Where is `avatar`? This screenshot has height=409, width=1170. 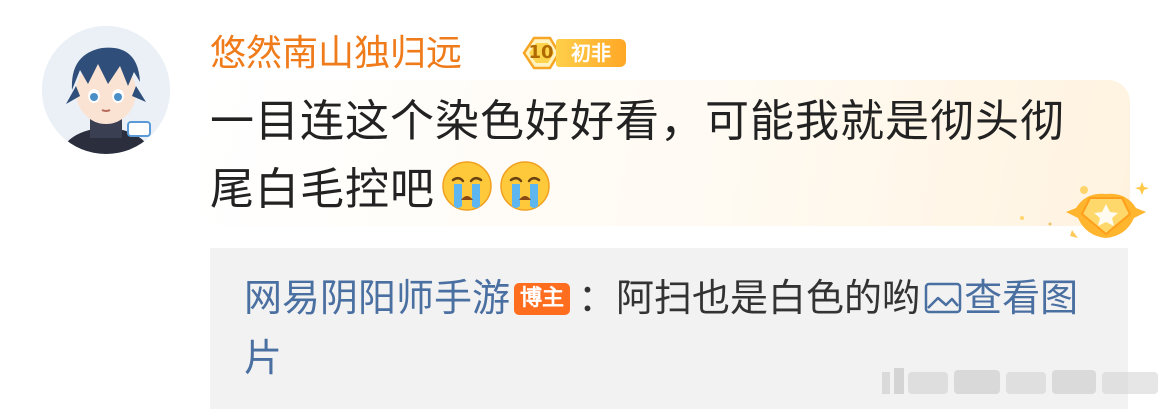 avatar is located at coordinates (106, 90).